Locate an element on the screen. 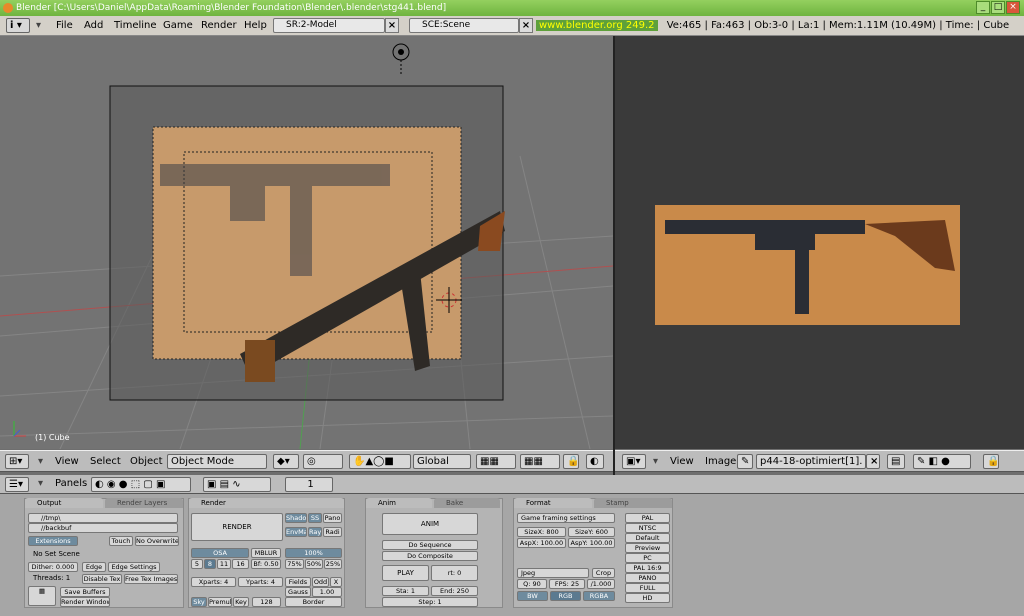 The height and width of the screenshot is (616, 1024). screen-selector: SR:2-Model is located at coordinates (329, 25).